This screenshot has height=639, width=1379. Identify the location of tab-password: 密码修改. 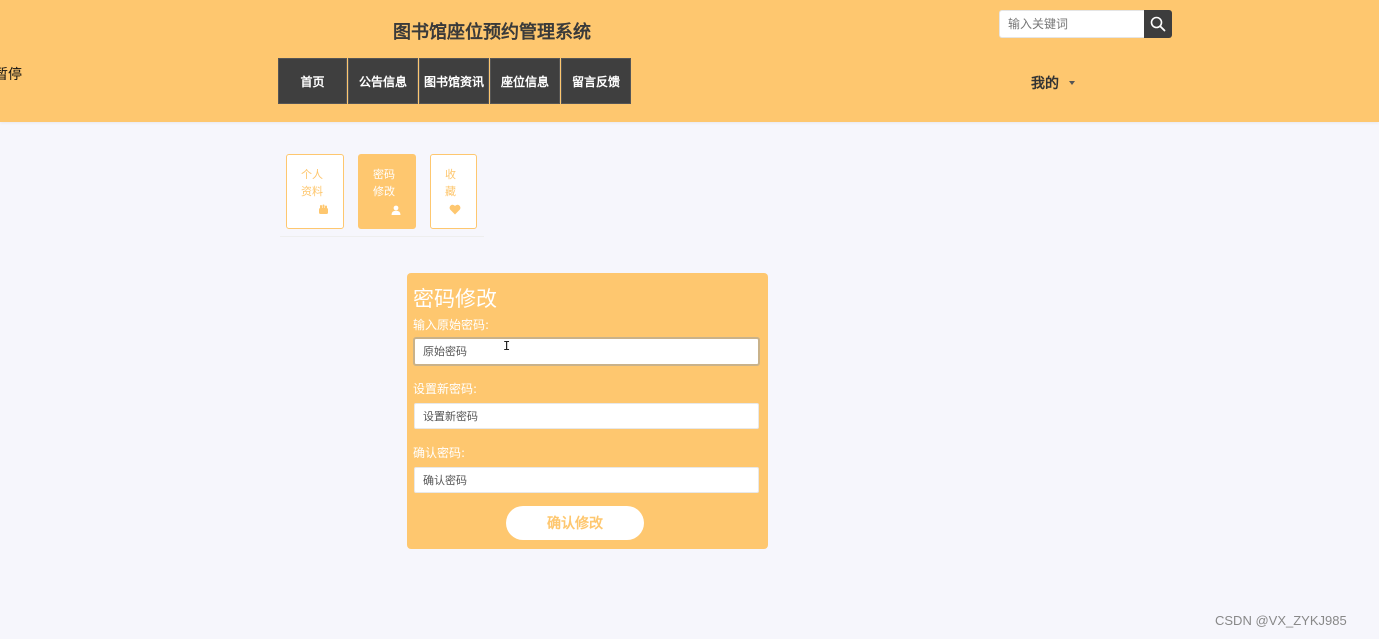
(387, 191).